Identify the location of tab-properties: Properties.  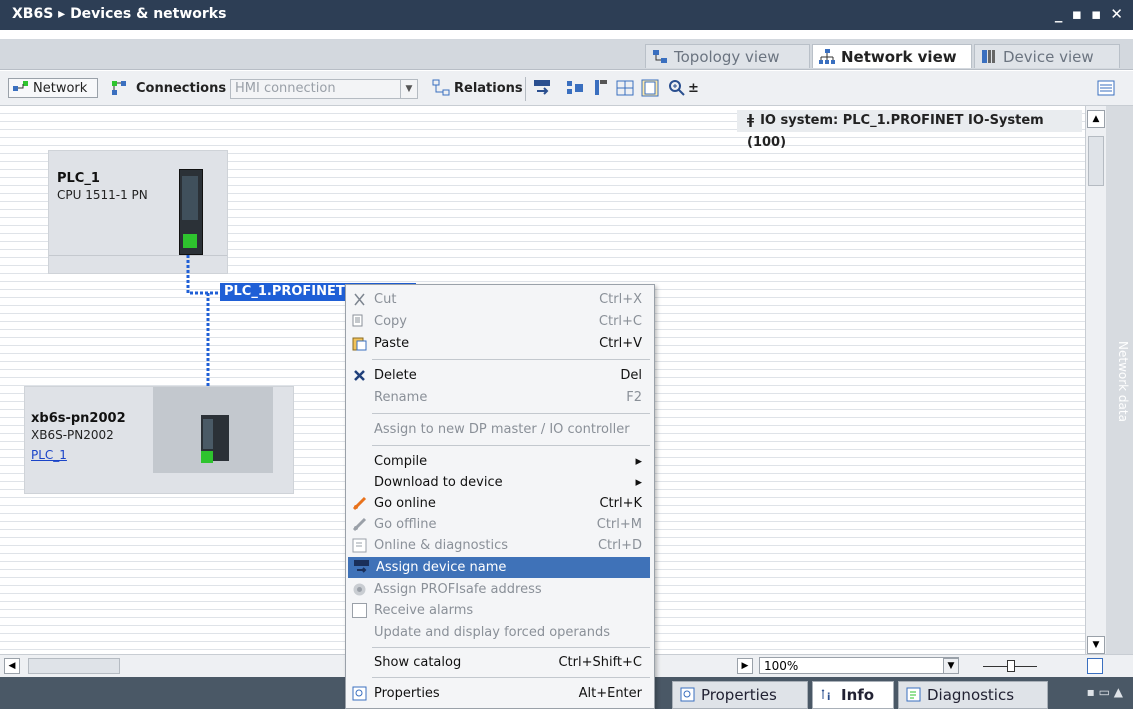
(740, 695).